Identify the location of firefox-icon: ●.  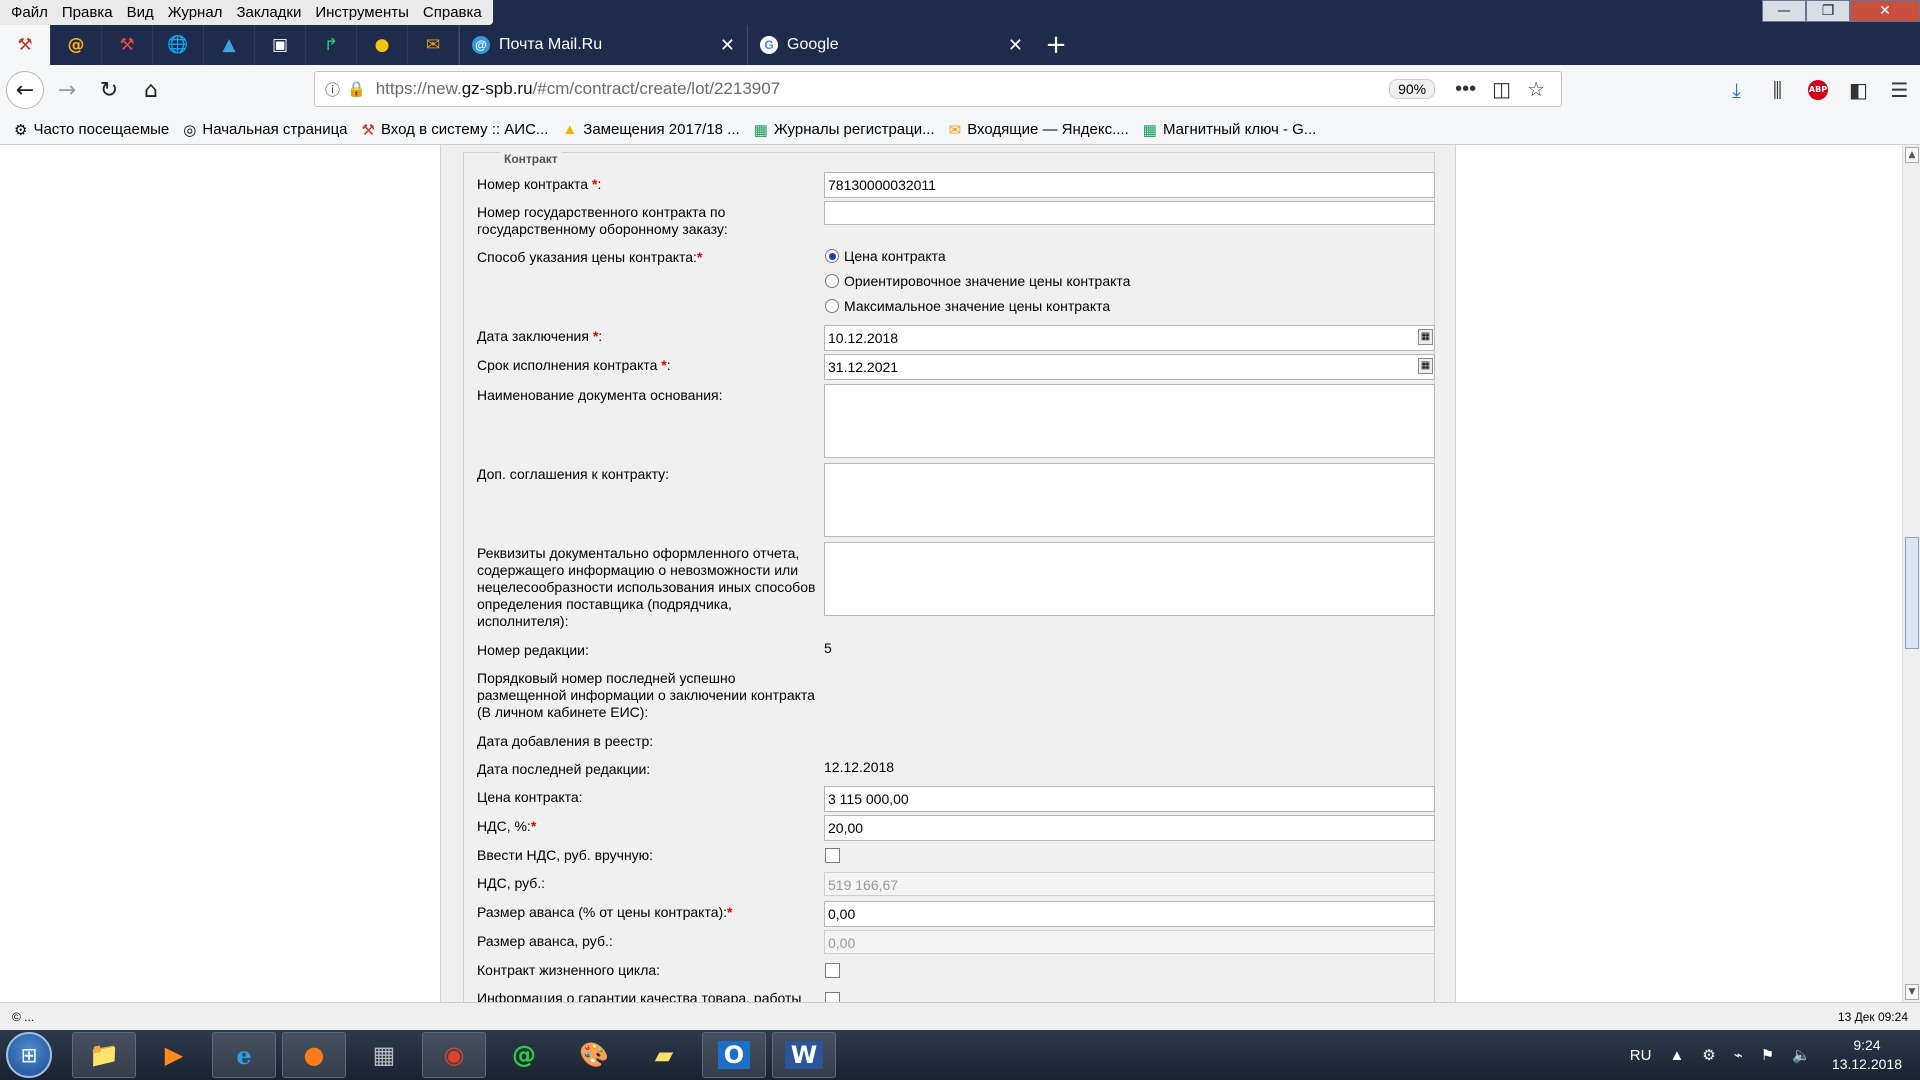
(314, 1055).